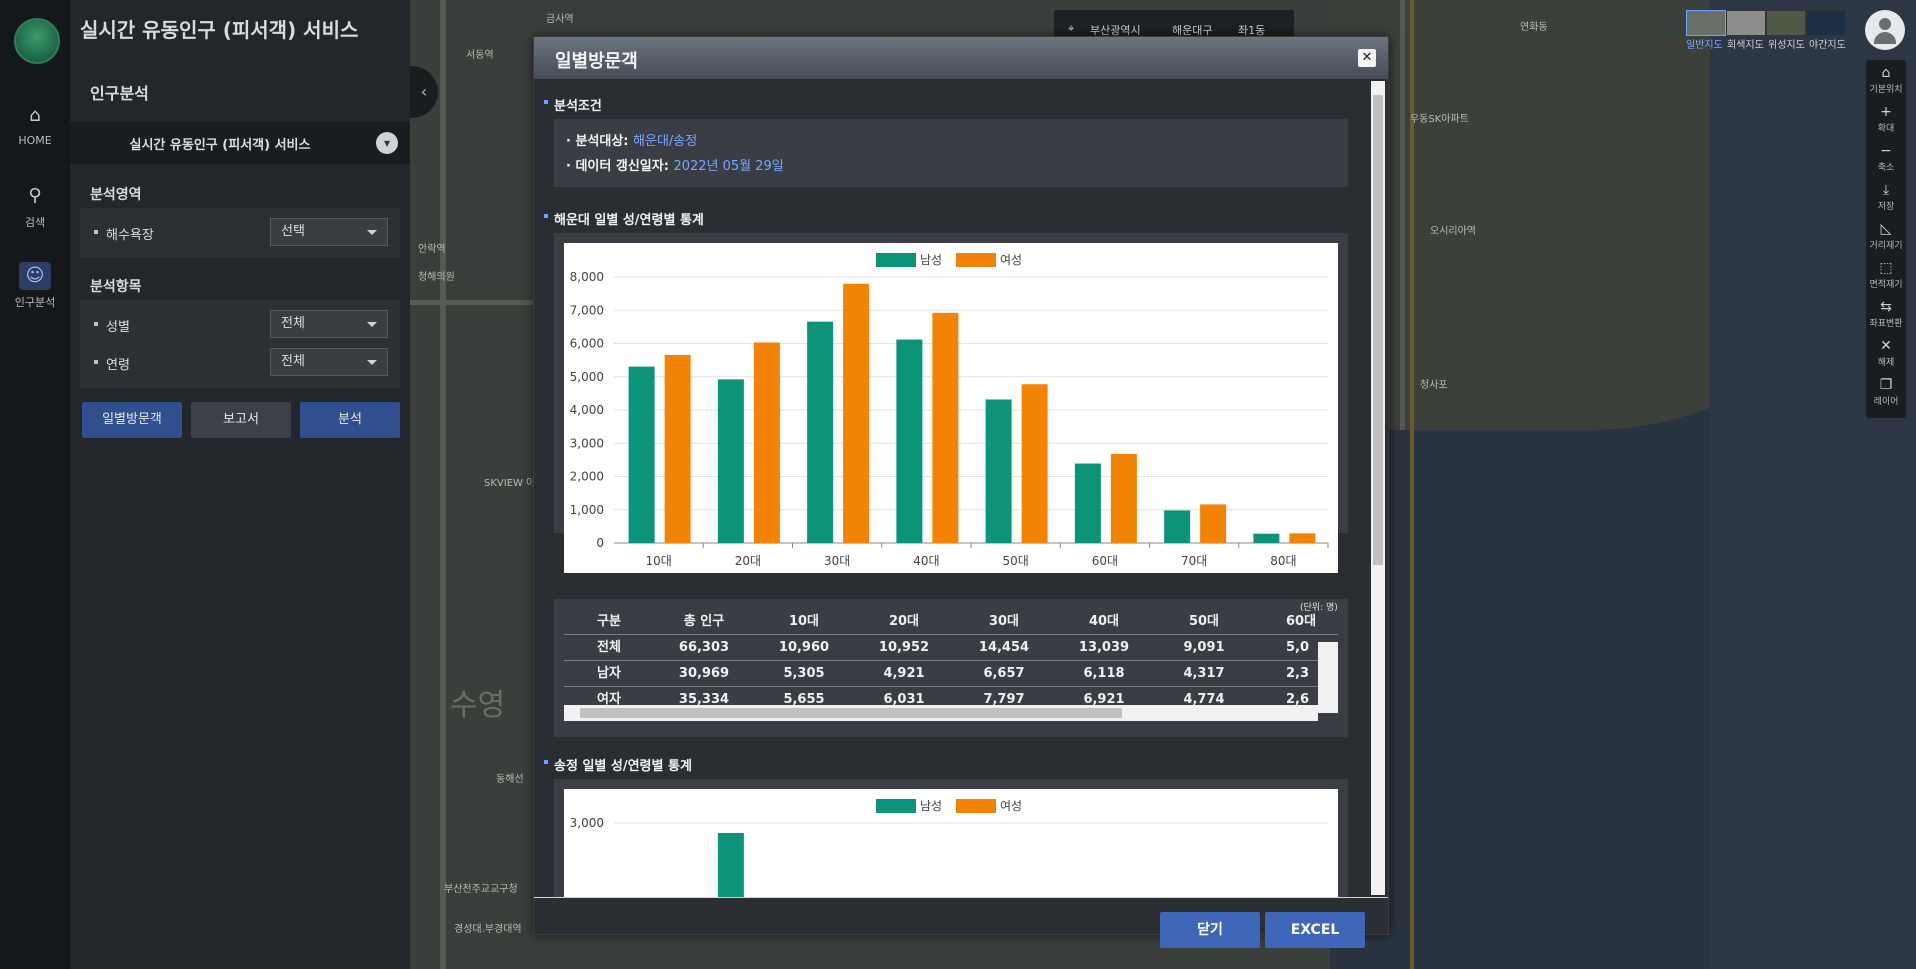  Describe the element at coordinates (37, 41) in the screenshot. I see `logo-icon` at that location.